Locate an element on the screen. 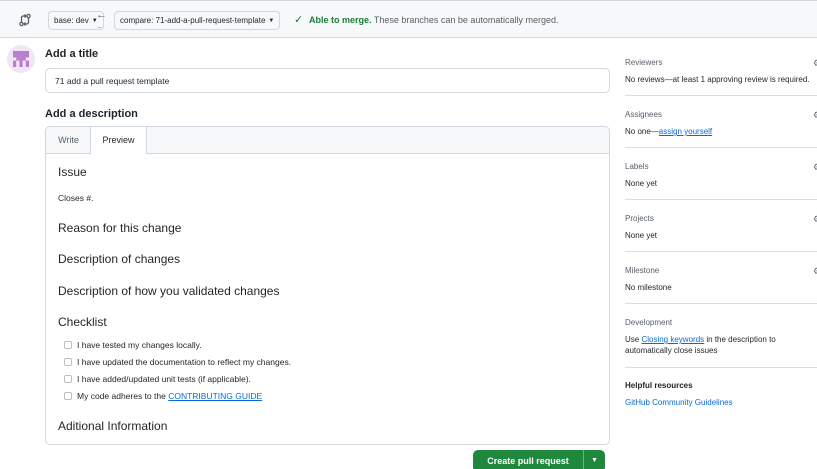 The height and width of the screenshot is (469, 817). projects-label: Projects is located at coordinates (639, 218).